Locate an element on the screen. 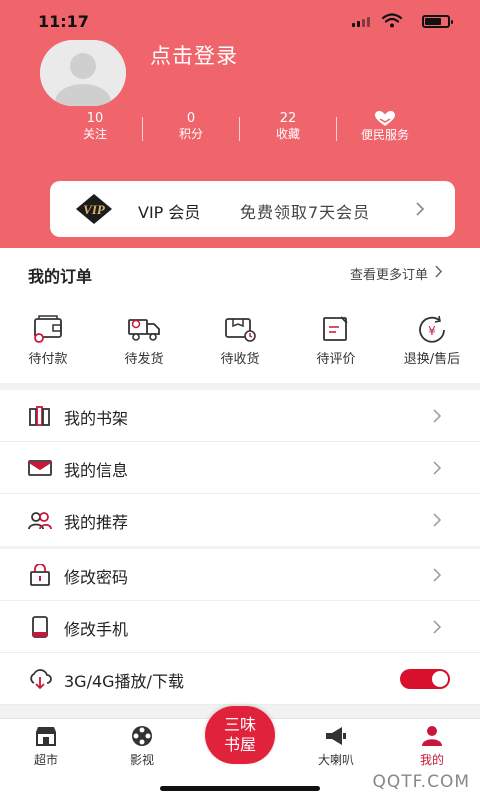 This screenshot has height=800, width=480. avatar-placeholder-icon is located at coordinates (83, 73).